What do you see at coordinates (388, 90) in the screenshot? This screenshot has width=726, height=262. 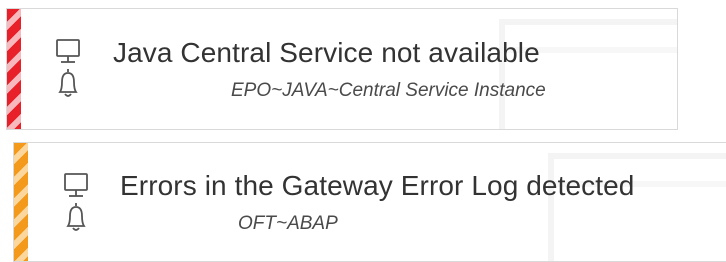 I see `alert-source: EPO~JAVA~Central Service Instance` at bounding box center [388, 90].